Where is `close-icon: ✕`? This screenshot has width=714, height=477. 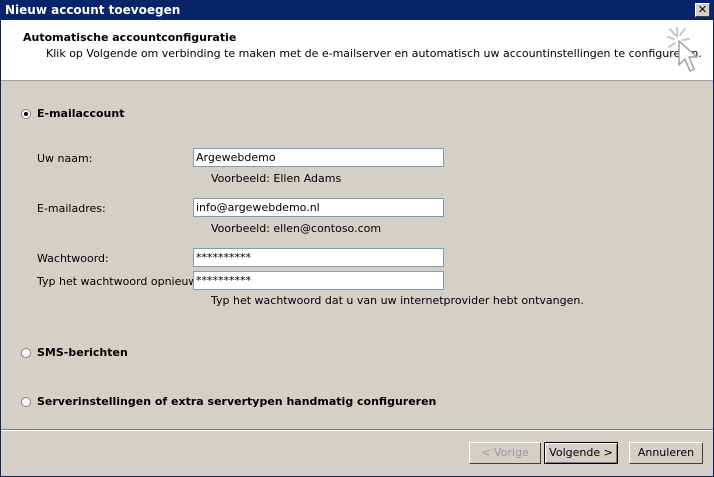
close-icon: ✕ is located at coordinates (702, 9).